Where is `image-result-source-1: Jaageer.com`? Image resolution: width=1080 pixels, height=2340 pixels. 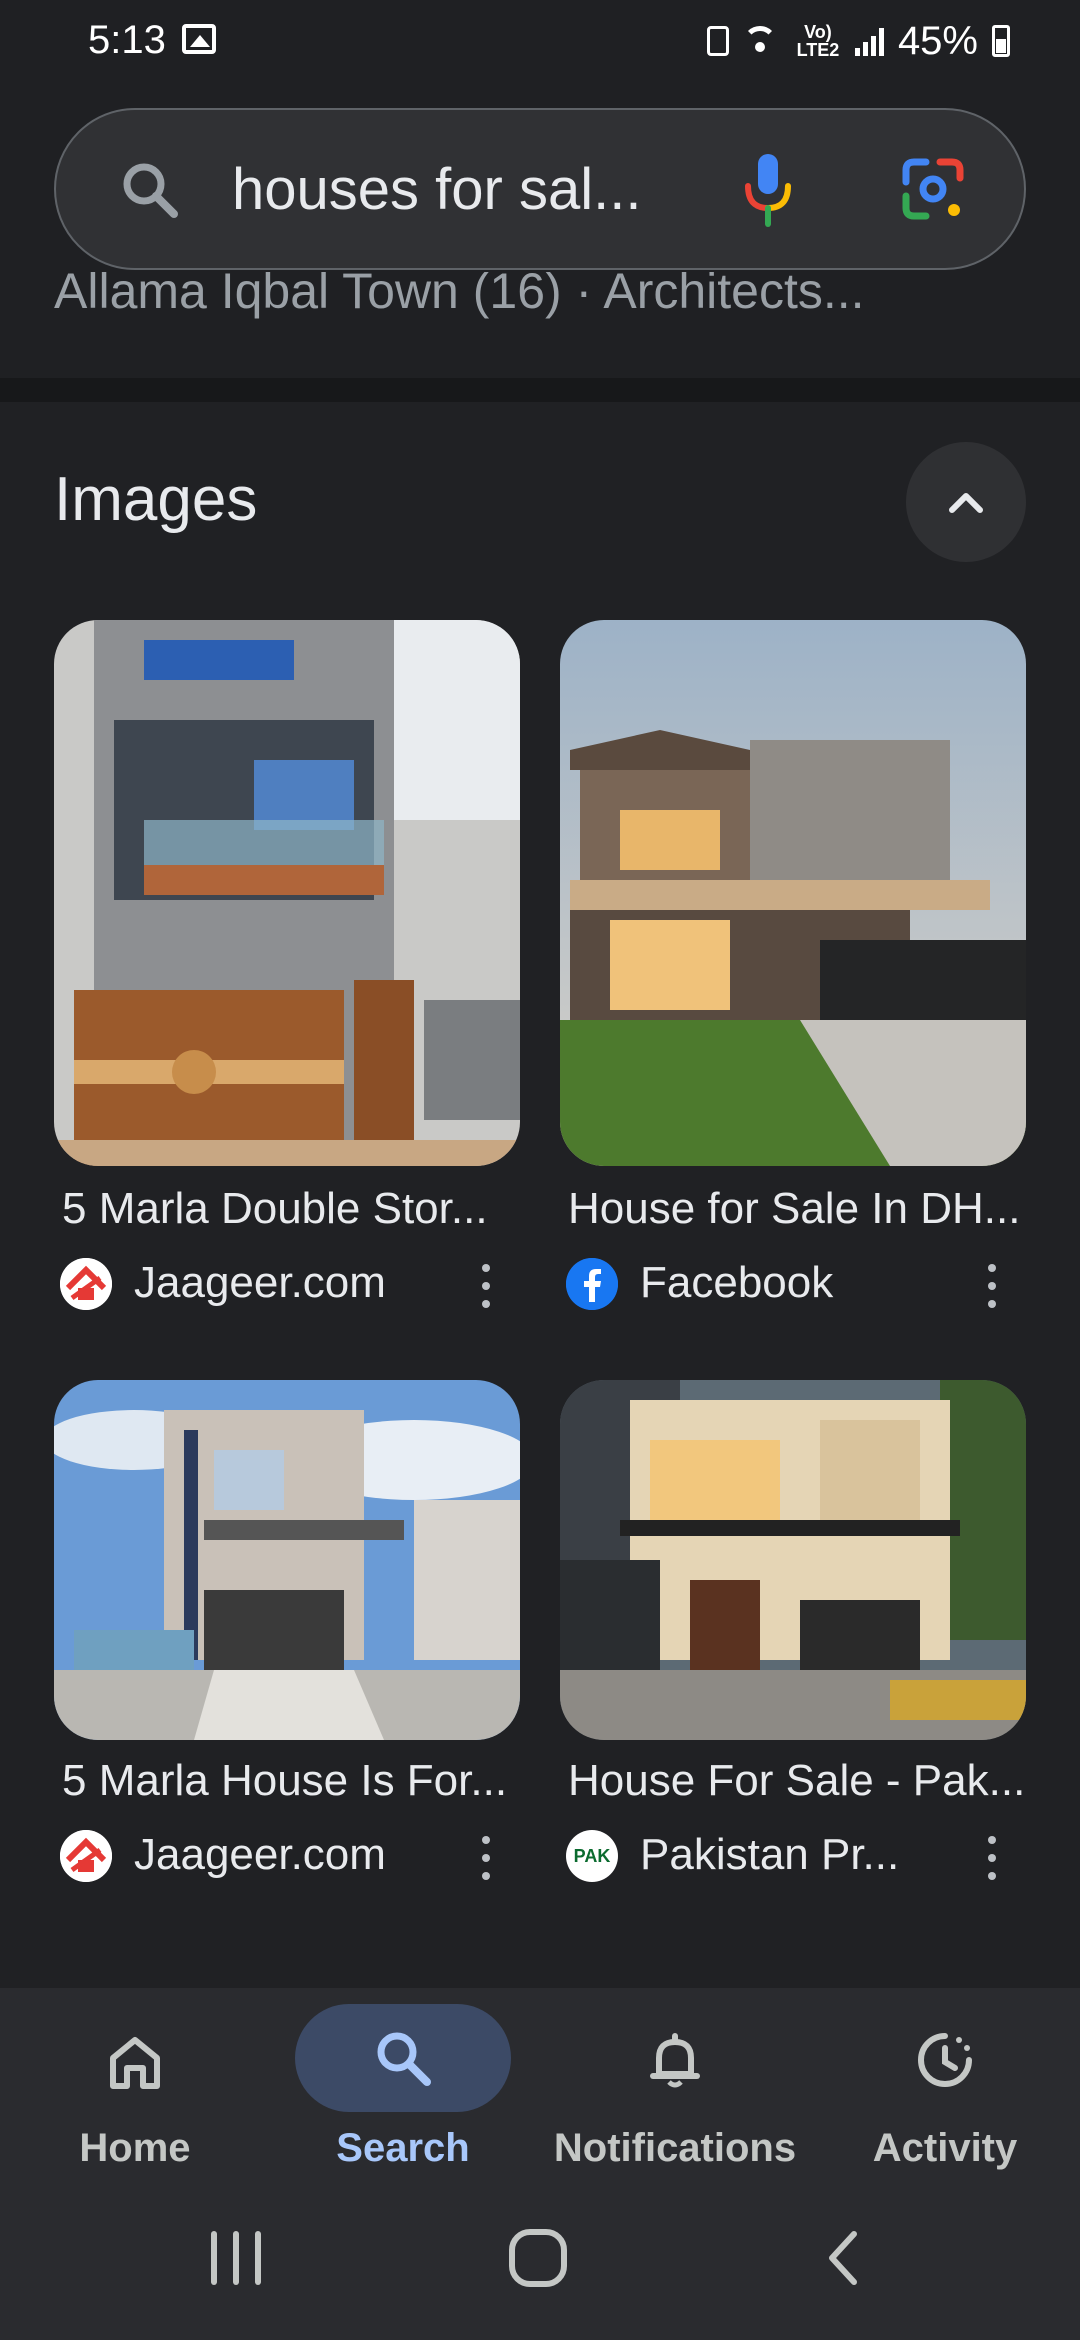
image-result-source-1: Jaageer.com is located at coordinates (260, 1283).